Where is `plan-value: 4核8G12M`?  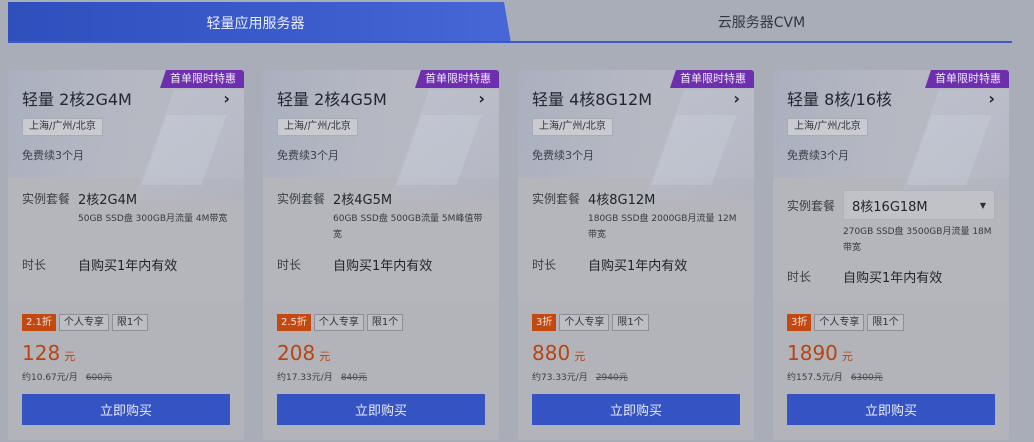
plan-value: 4核8G12M is located at coordinates (622, 200).